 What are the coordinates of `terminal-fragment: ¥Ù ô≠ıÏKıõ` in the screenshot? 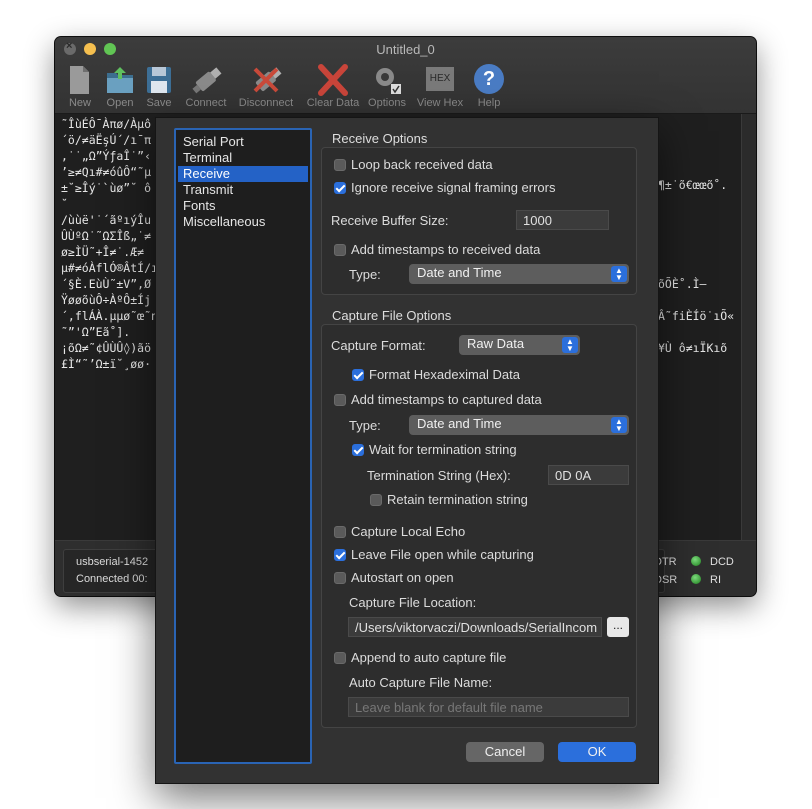 It's located at (693, 348).